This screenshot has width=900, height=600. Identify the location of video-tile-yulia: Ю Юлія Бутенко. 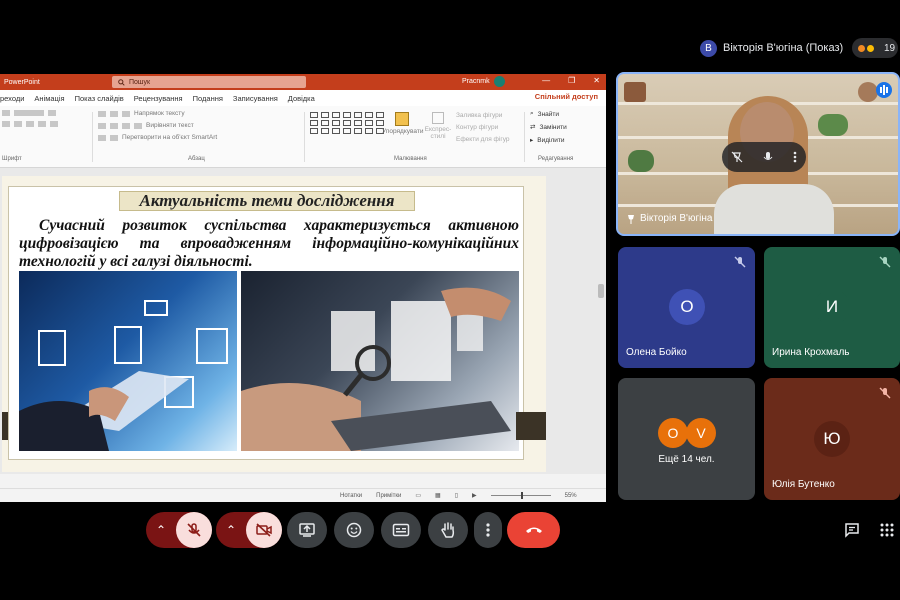
(832, 439).